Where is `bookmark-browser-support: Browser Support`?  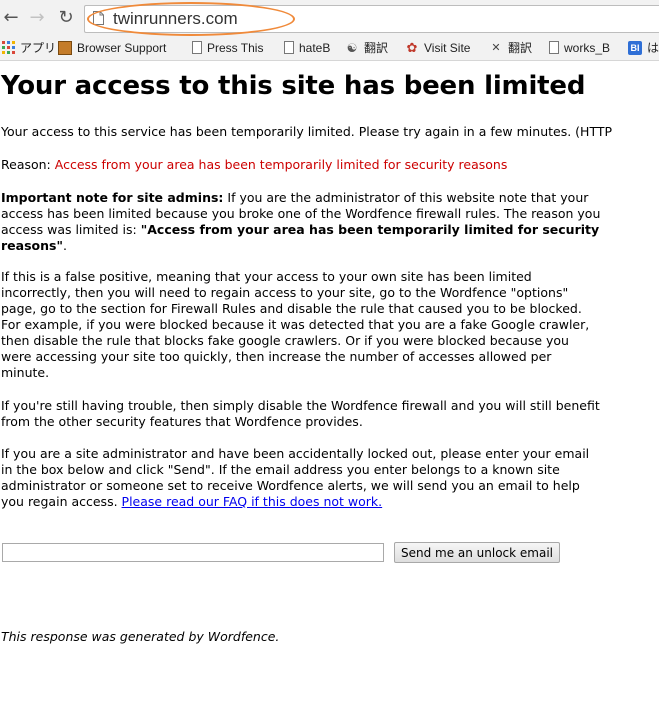 bookmark-browser-support: Browser Support is located at coordinates (112, 47).